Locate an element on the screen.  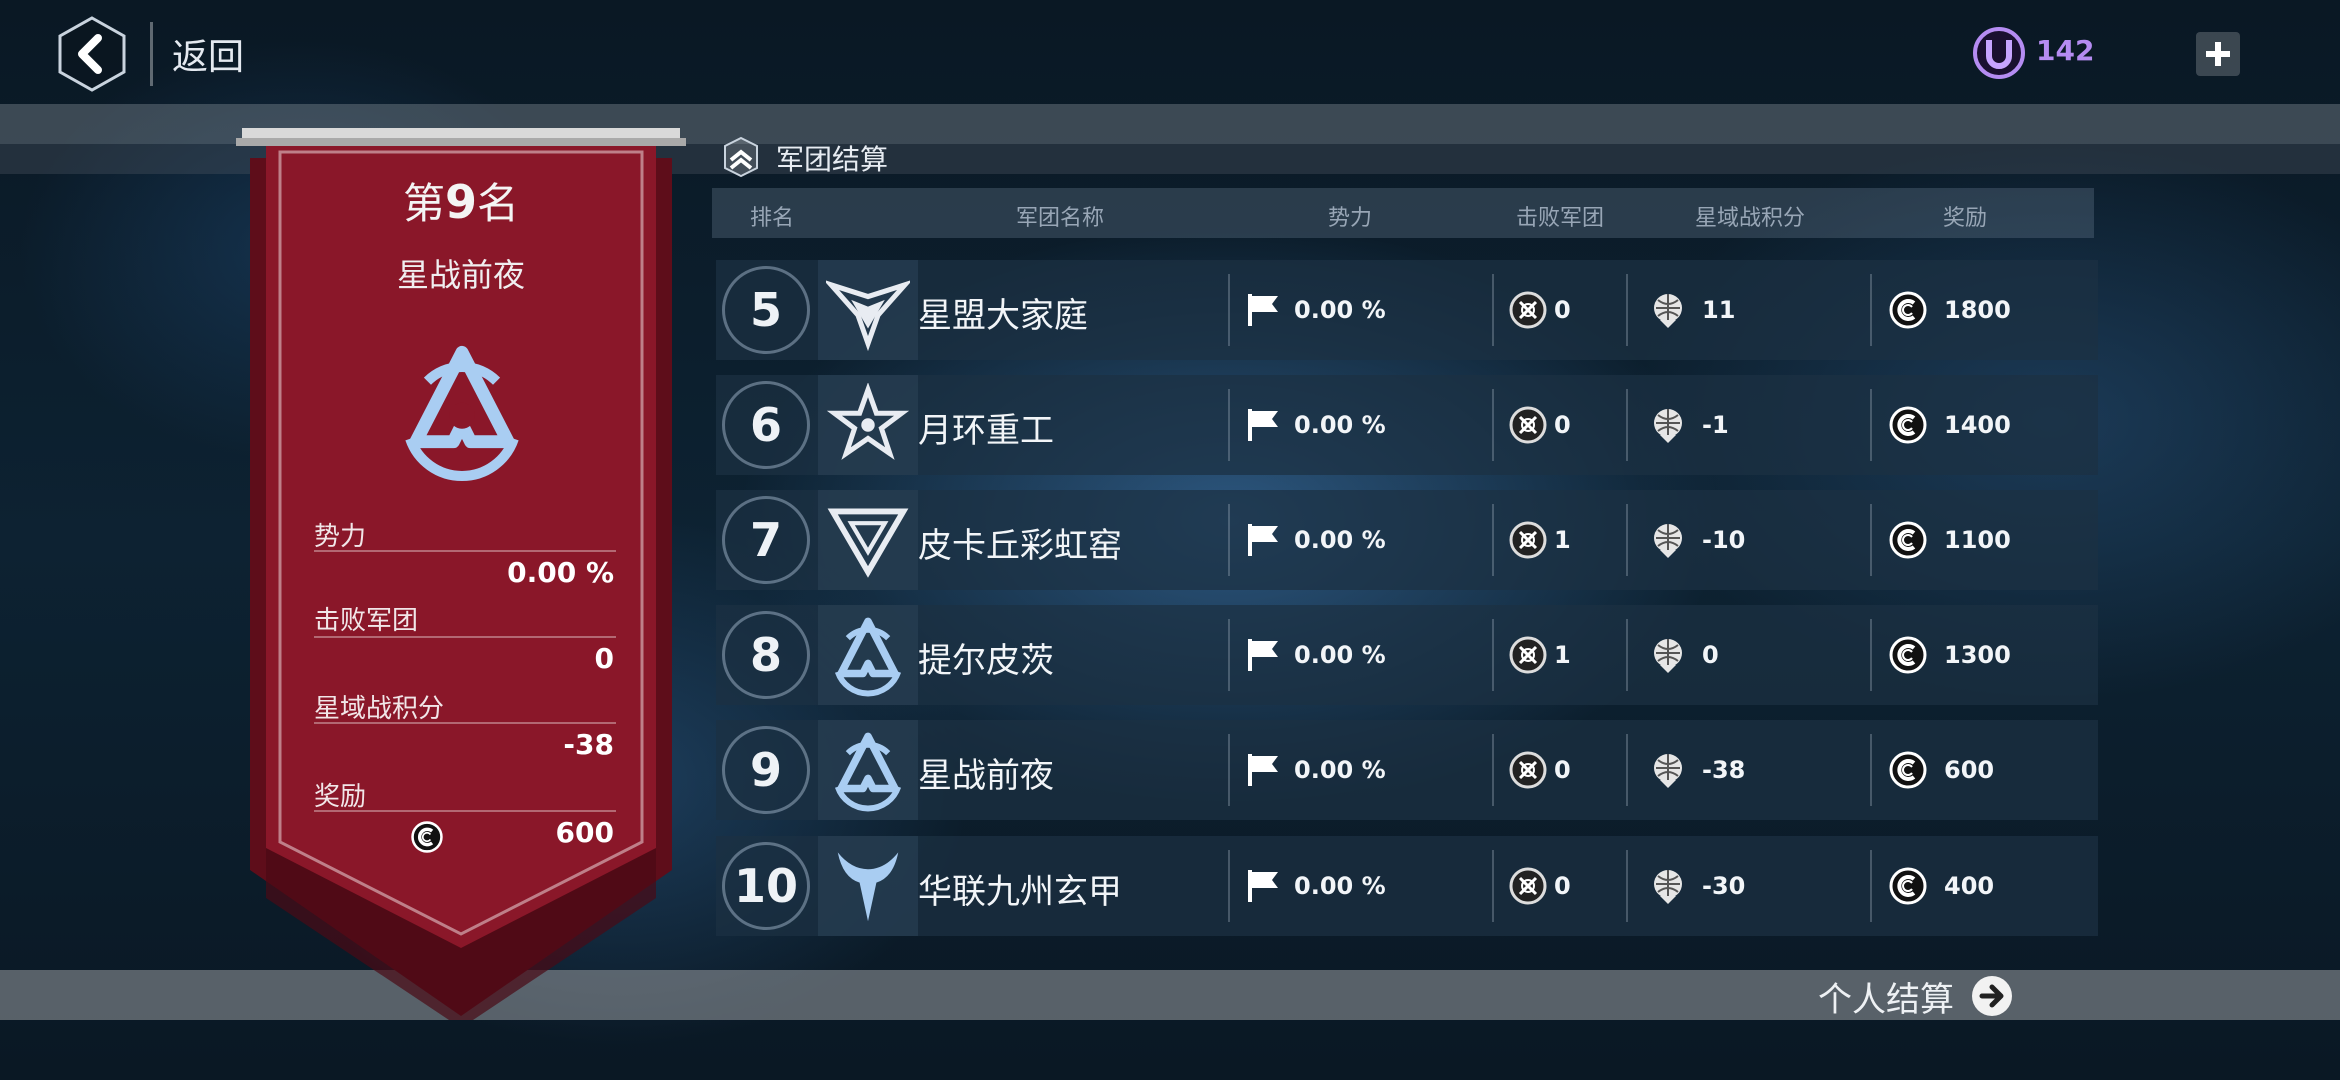
col-reward: 奖励 is located at coordinates (1964, 218).